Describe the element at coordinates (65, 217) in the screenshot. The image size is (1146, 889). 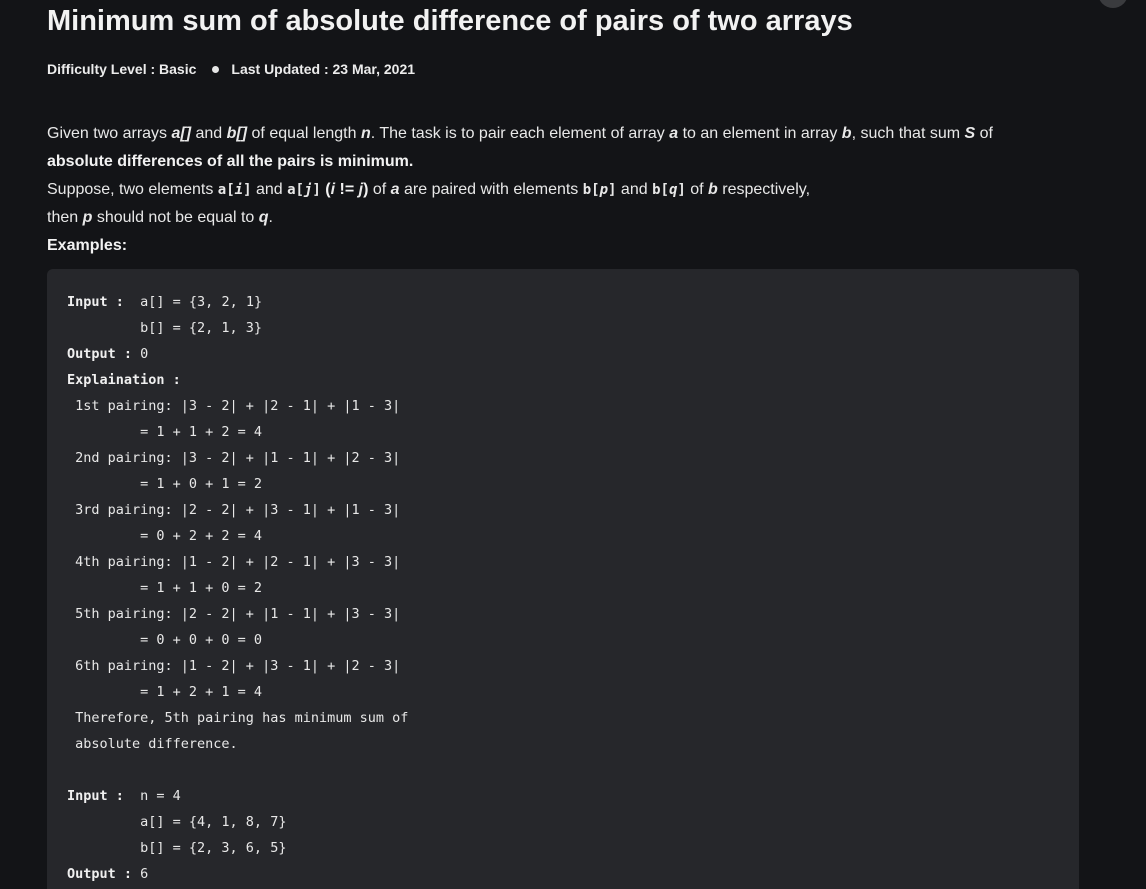
I see `text: then` at that location.